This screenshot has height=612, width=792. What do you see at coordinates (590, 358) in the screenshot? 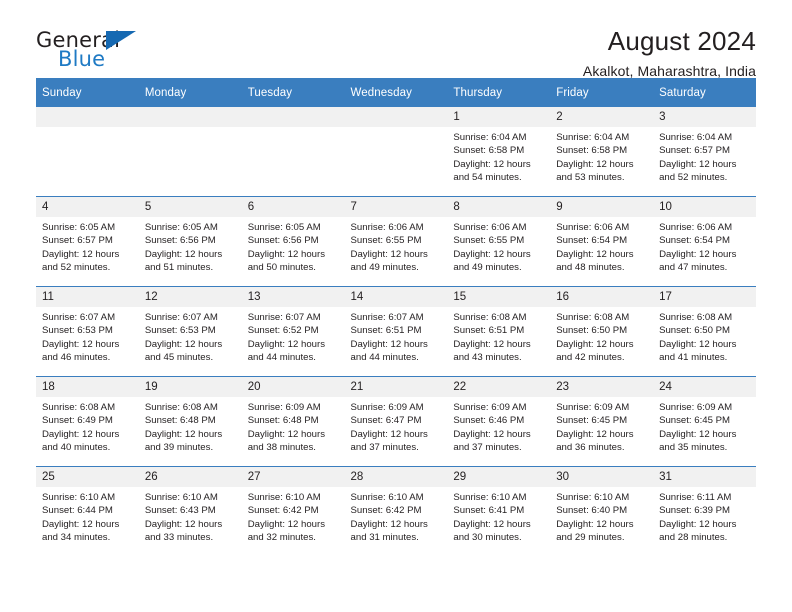
I see `daylight-text: and 42 minutes.` at bounding box center [590, 358].